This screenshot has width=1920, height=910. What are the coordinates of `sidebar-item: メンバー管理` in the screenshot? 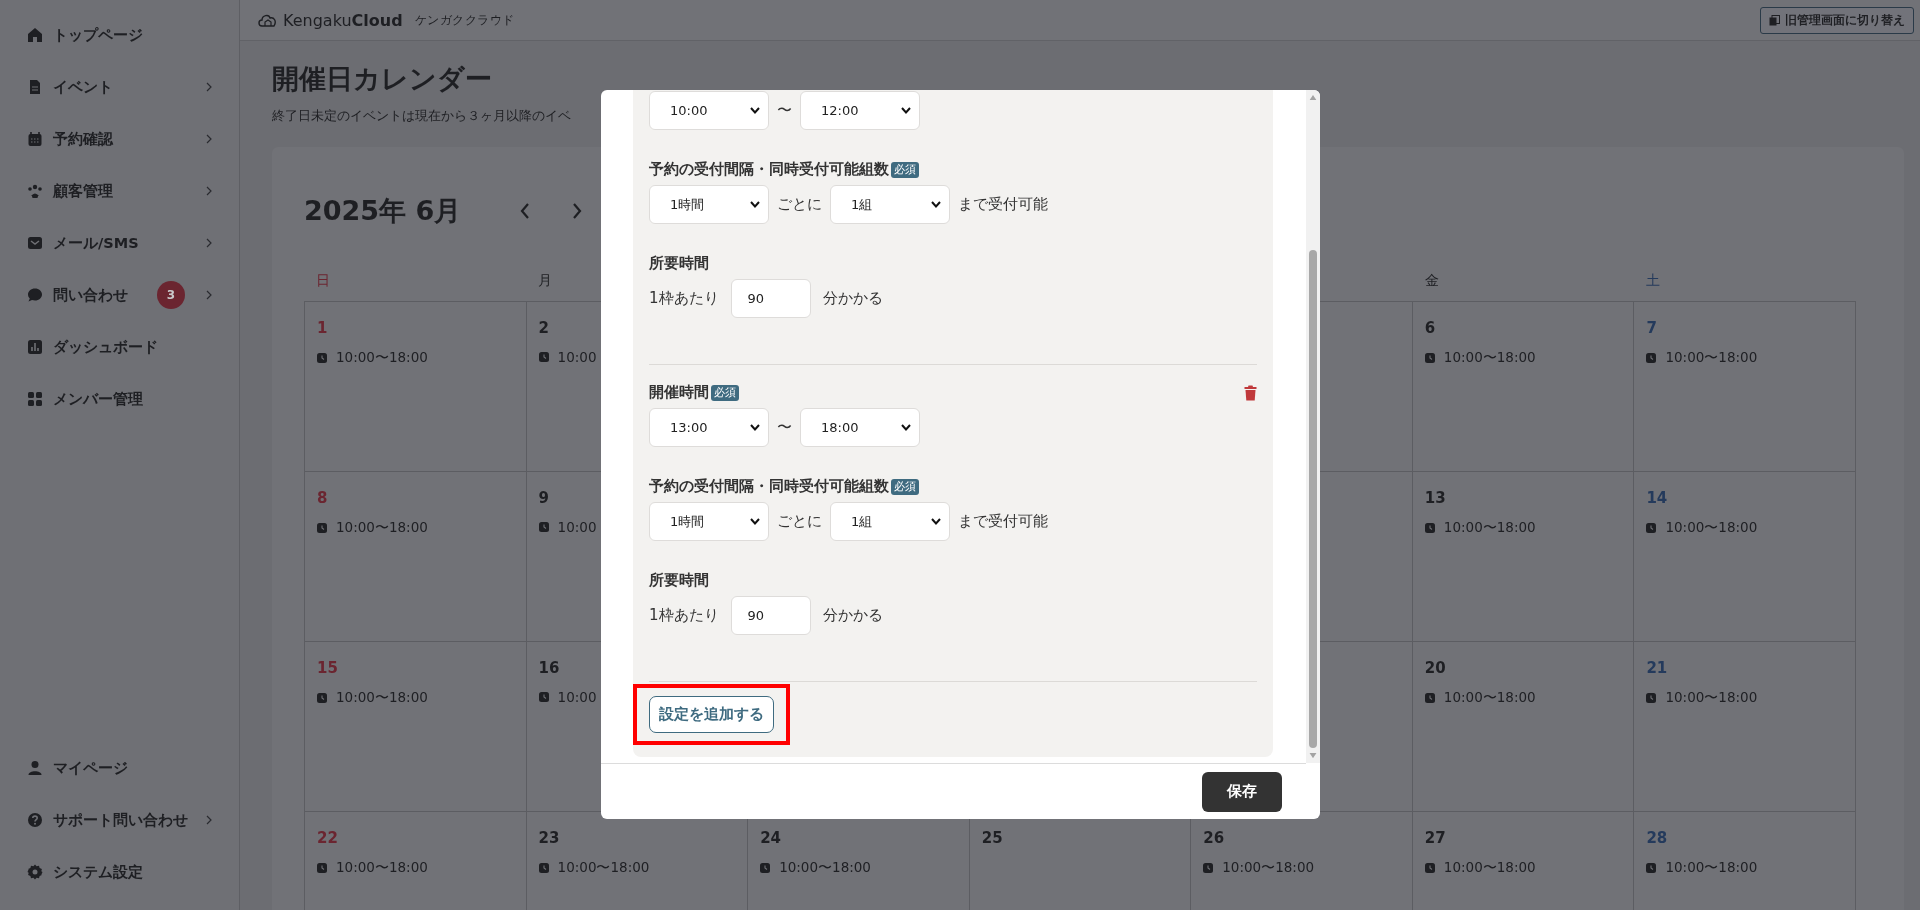 It's located at (119, 399).